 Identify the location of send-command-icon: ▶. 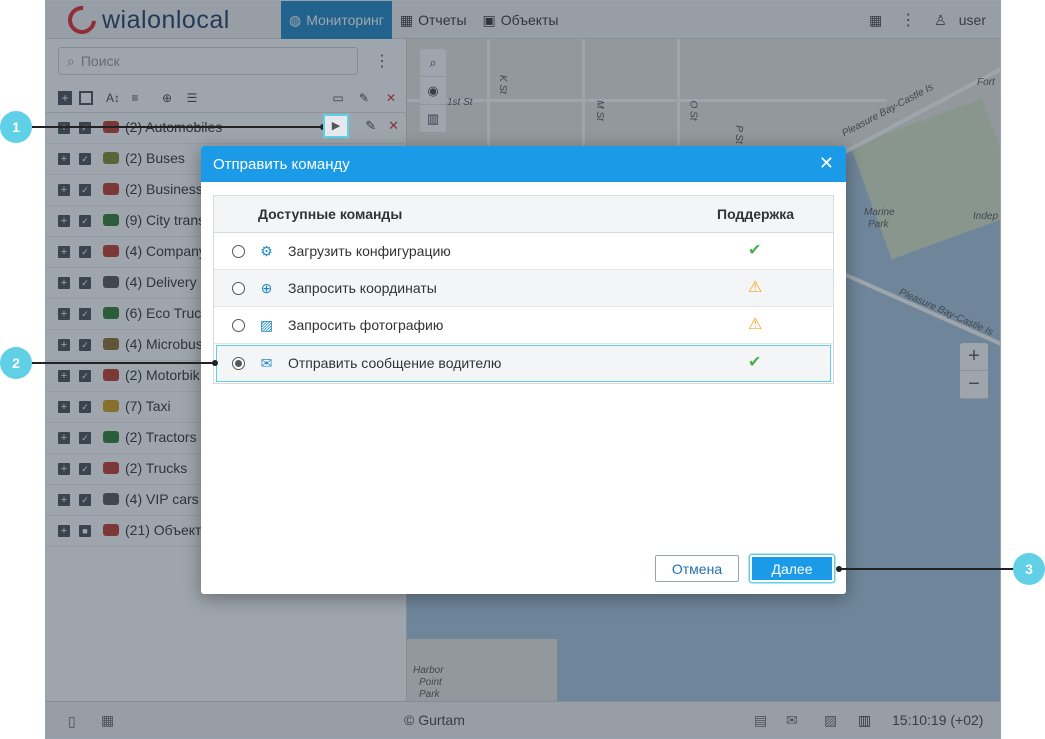
(336, 126).